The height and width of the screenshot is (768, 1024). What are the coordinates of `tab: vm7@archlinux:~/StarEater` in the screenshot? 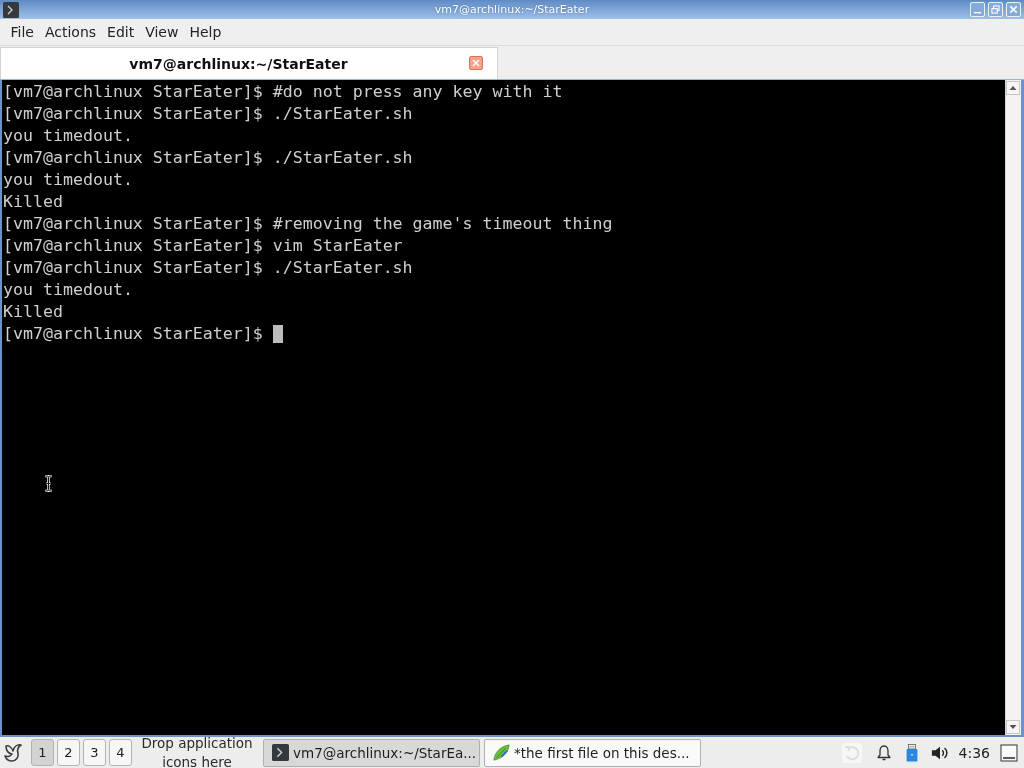 It's located at (249, 63).